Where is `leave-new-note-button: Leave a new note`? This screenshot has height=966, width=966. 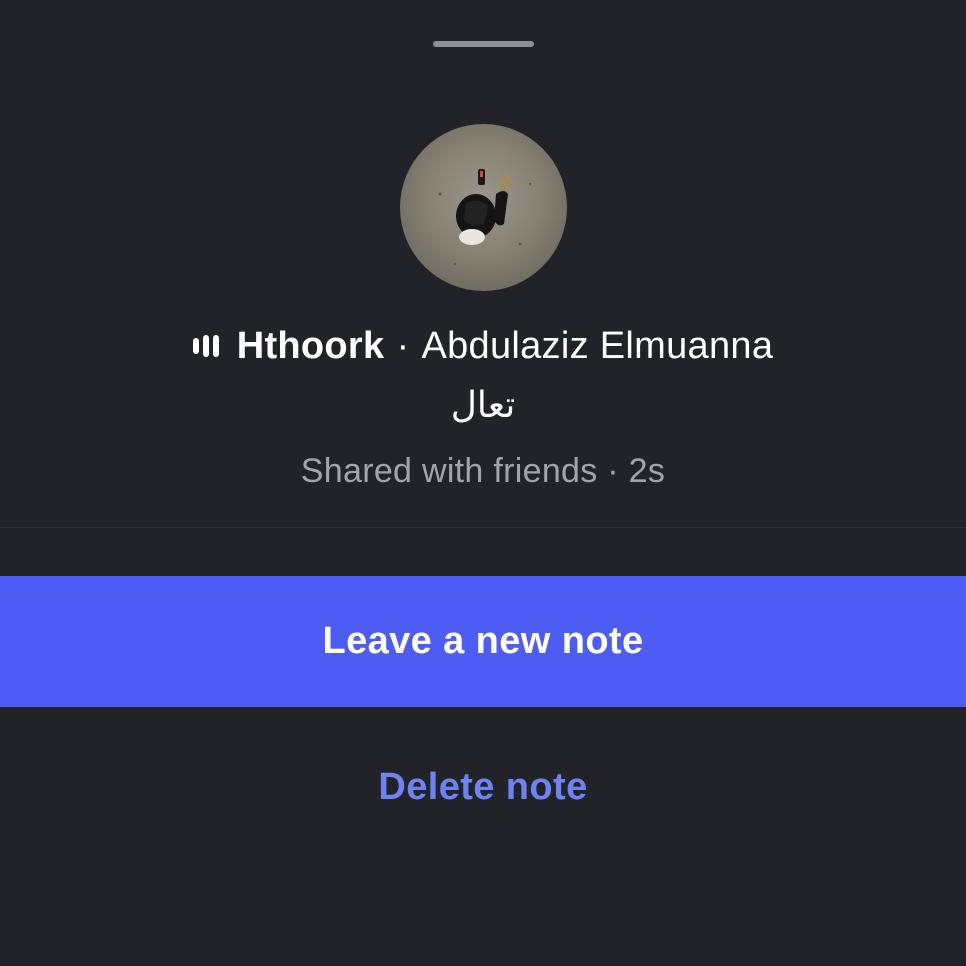
leave-new-note-button: Leave a new note is located at coordinates (483, 641).